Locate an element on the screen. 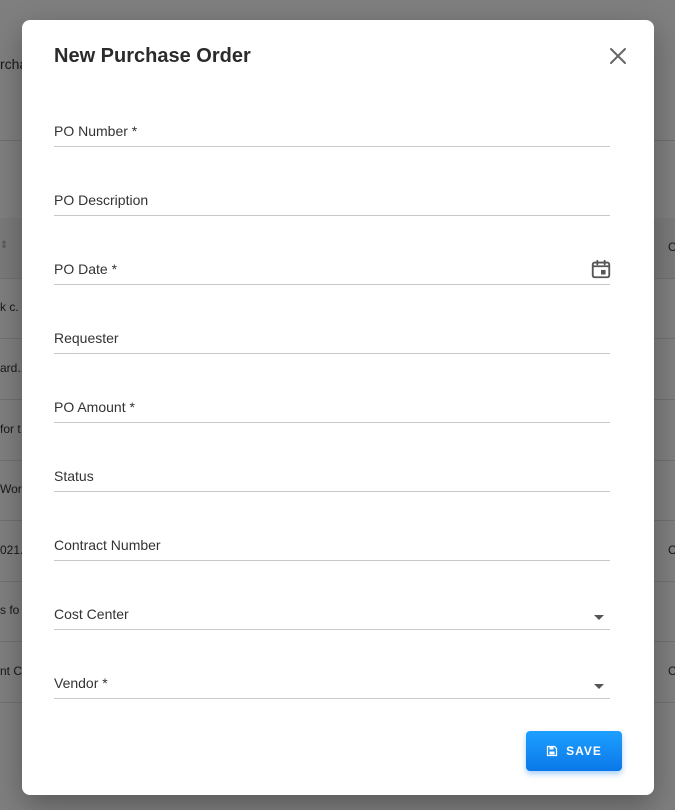 The width and height of the screenshot is (675, 810). po-date-field: PO Date * is located at coordinates (333, 262).